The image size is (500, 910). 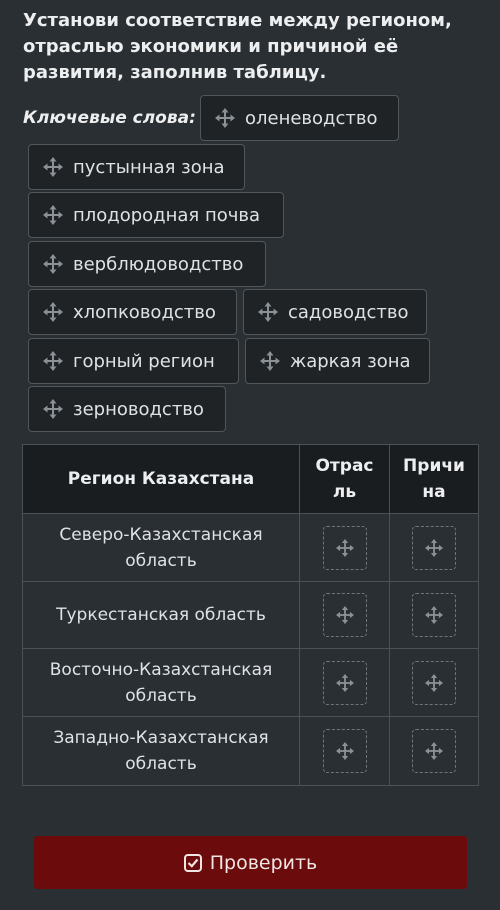 I want to click on task-line-3: развития, заполнив таблицу., so click(x=175, y=72).